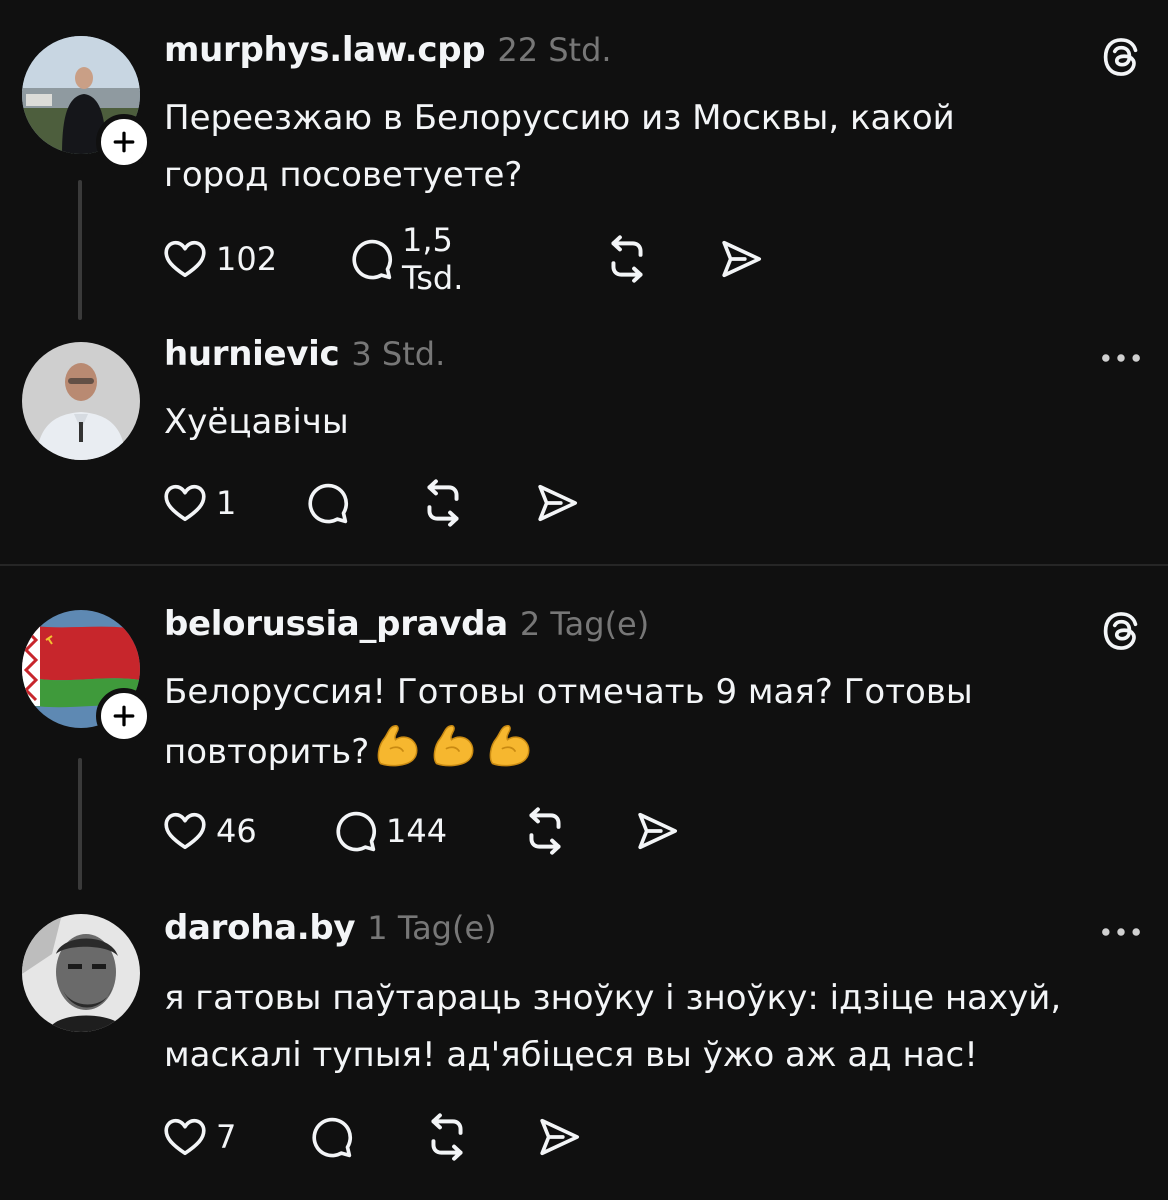 Image resolution: width=1168 pixels, height=1200 pixels. Describe the element at coordinates (260, 928) in the screenshot. I see `username: daroha.by` at that location.